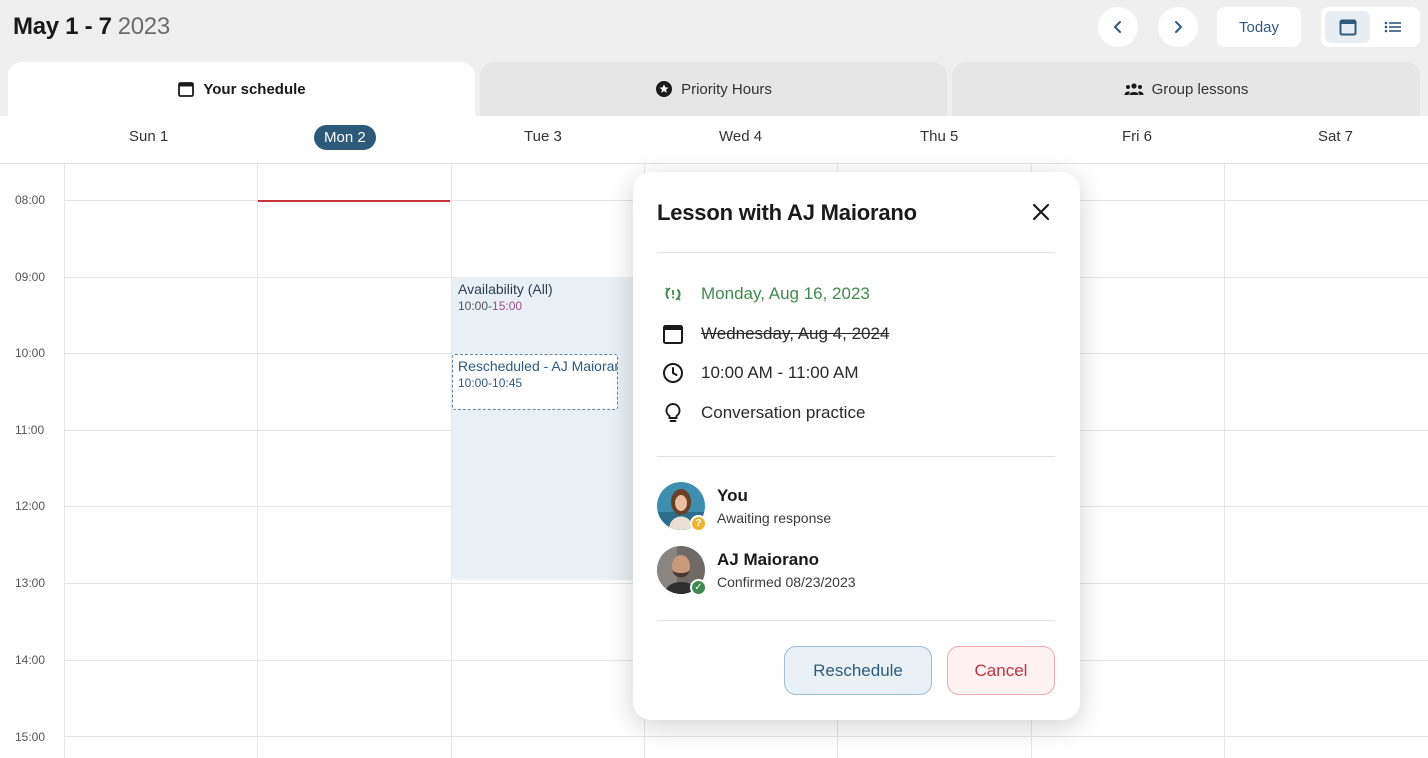 This screenshot has height=758, width=1428. I want to click on previous-week-button, so click(1118, 27).